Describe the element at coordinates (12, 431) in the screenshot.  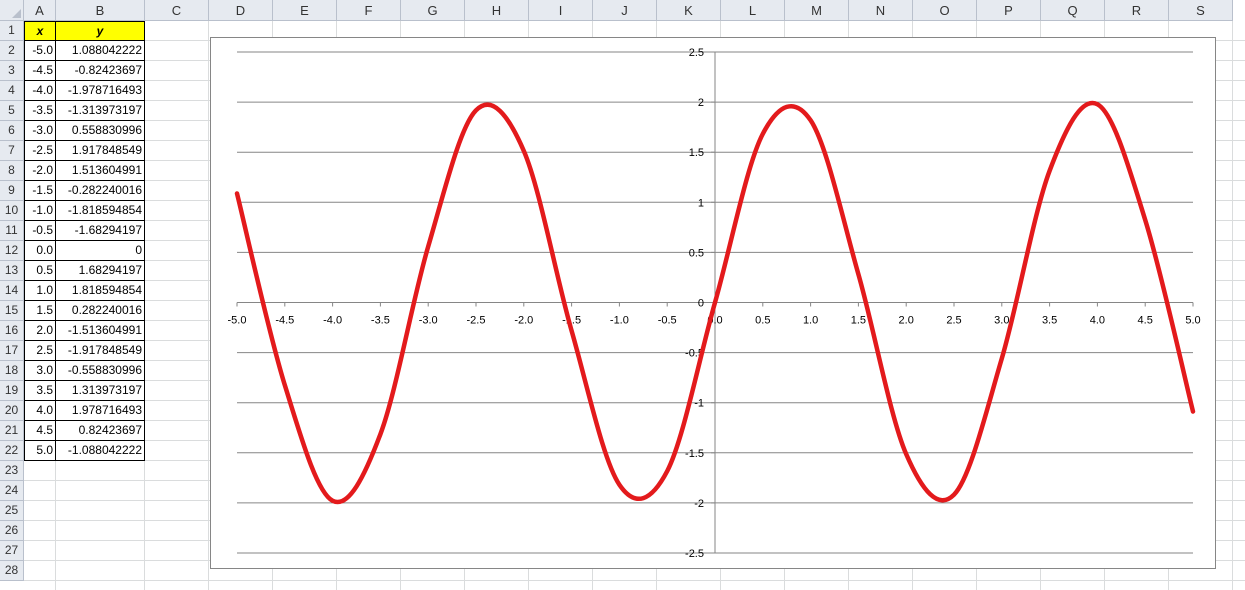
I see `row-header-21: 21` at that location.